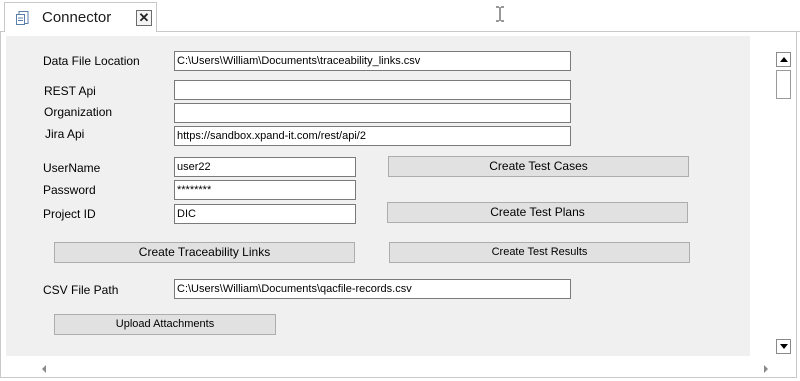 Image resolution: width=800 pixels, height=381 pixels. I want to click on tab-title: Connector, so click(77, 17).